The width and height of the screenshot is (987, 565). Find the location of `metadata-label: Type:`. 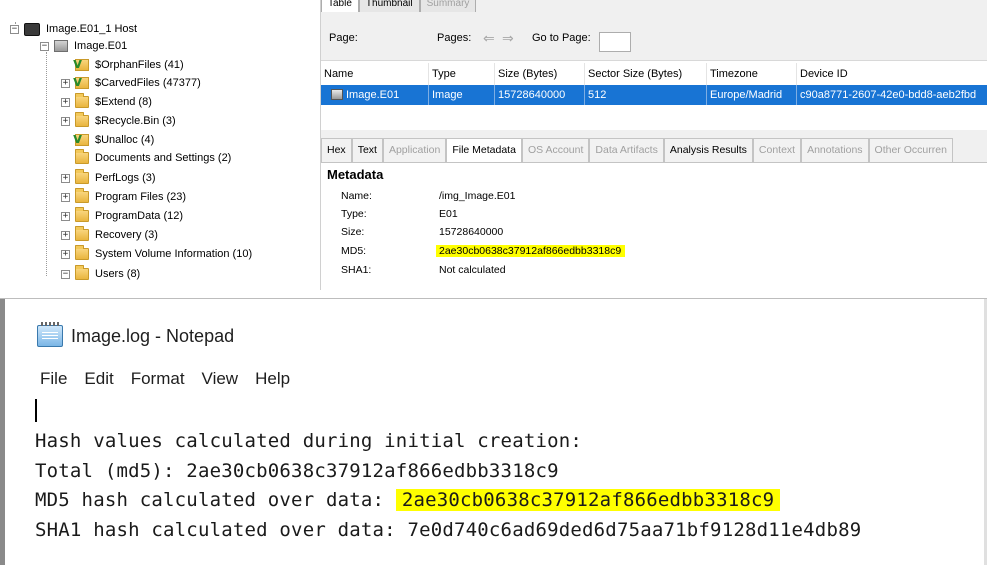

metadata-label: Type: is located at coordinates (354, 214).